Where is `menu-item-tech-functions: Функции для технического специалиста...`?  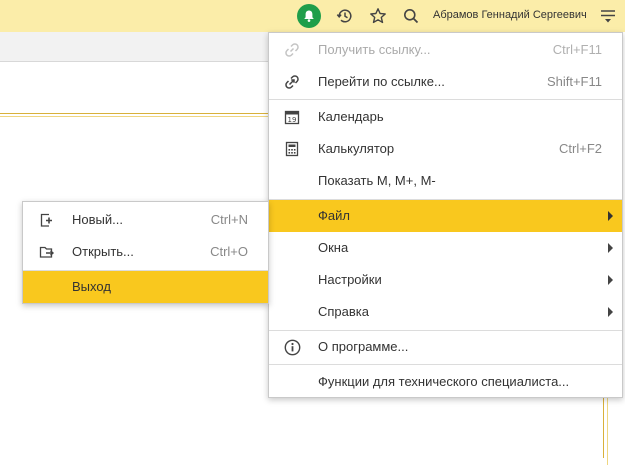
menu-item-tech-functions: Функции для технического специалиста... is located at coordinates (445, 382).